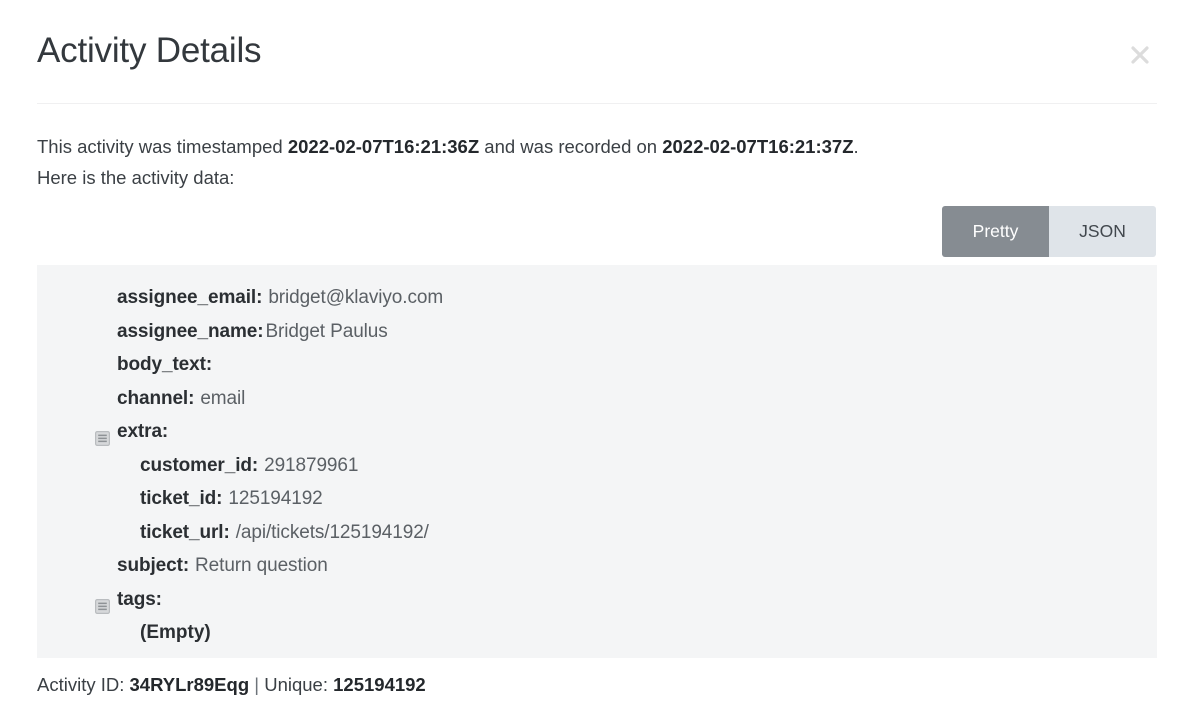  Describe the element at coordinates (597, 66) in the screenshot. I see `modal-header: Activity Details` at that location.